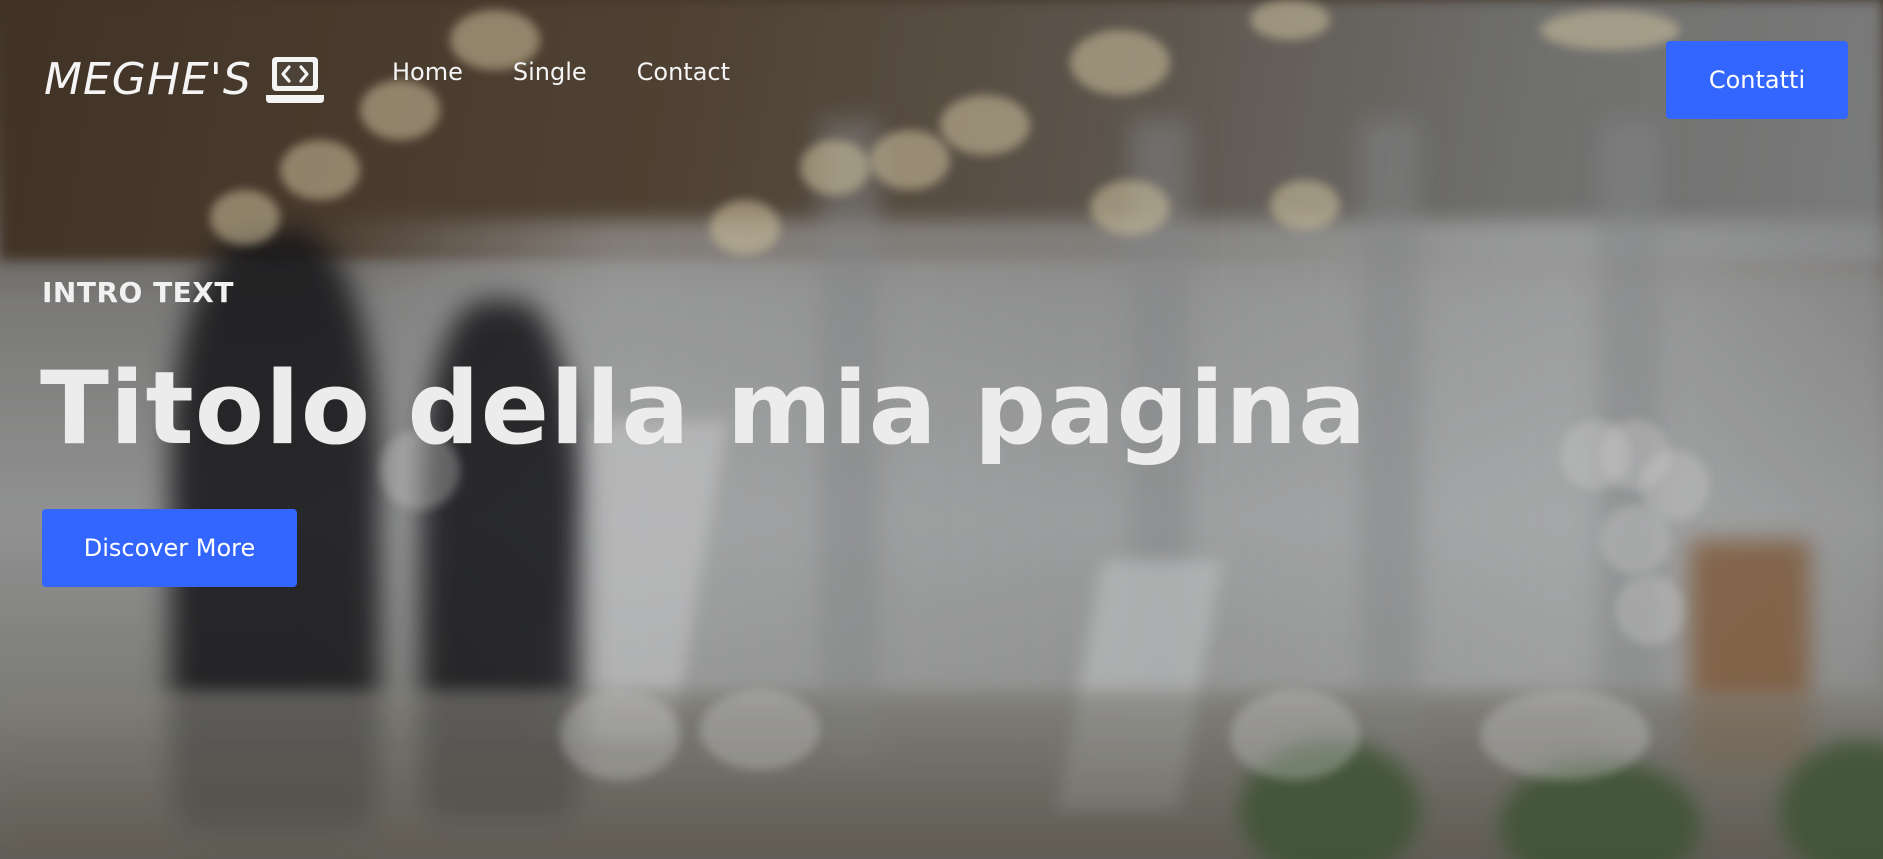  What do you see at coordinates (550, 72) in the screenshot?
I see `nav-link-single: Single` at bounding box center [550, 72].